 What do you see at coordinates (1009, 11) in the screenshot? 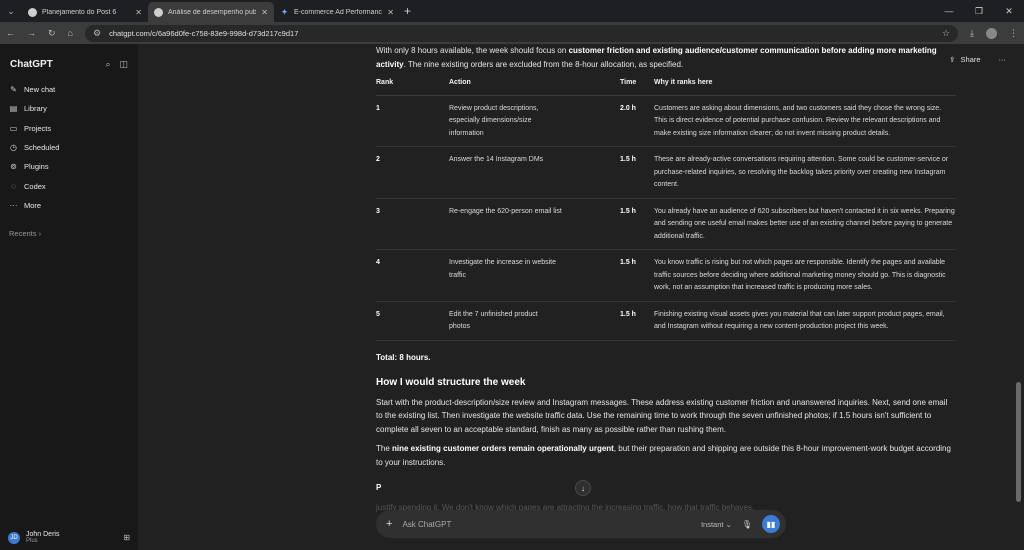
I see `close-window-icon: ✕` at bounding box center [1009, 11].